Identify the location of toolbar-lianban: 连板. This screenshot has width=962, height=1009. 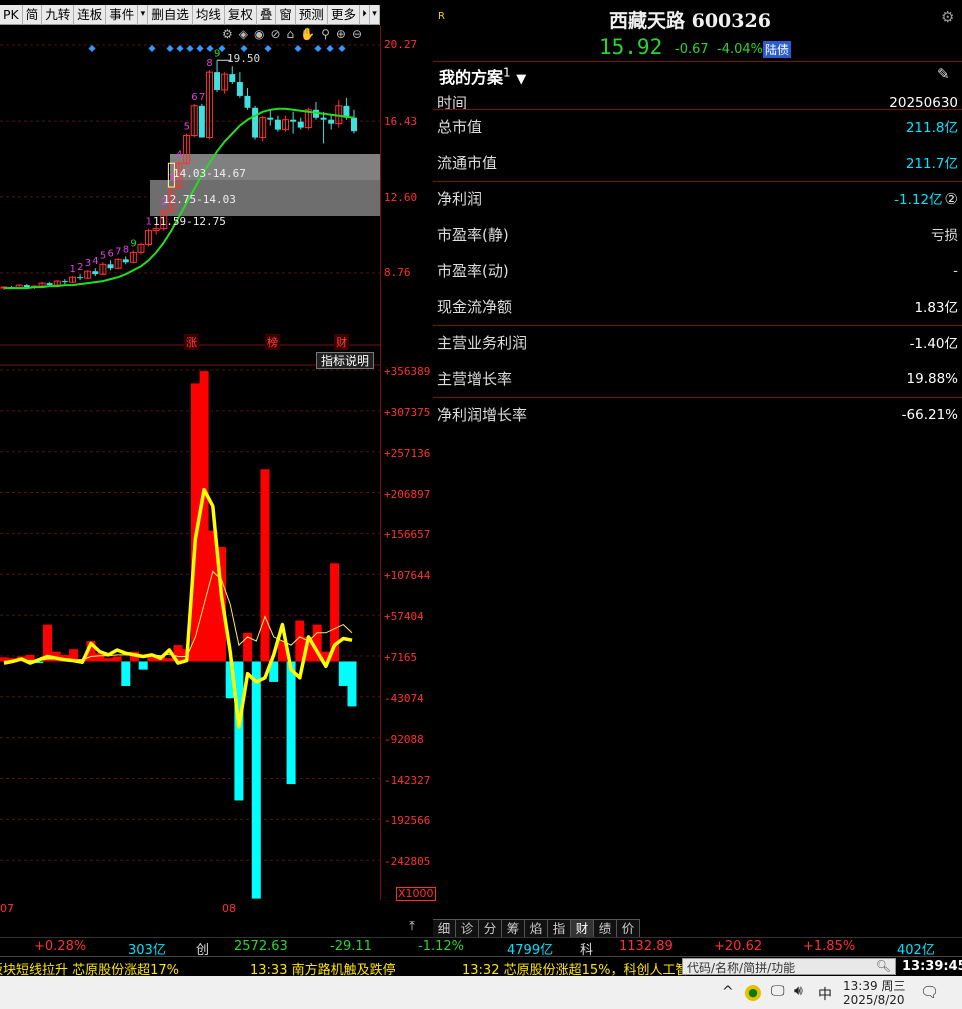
(90, 14).